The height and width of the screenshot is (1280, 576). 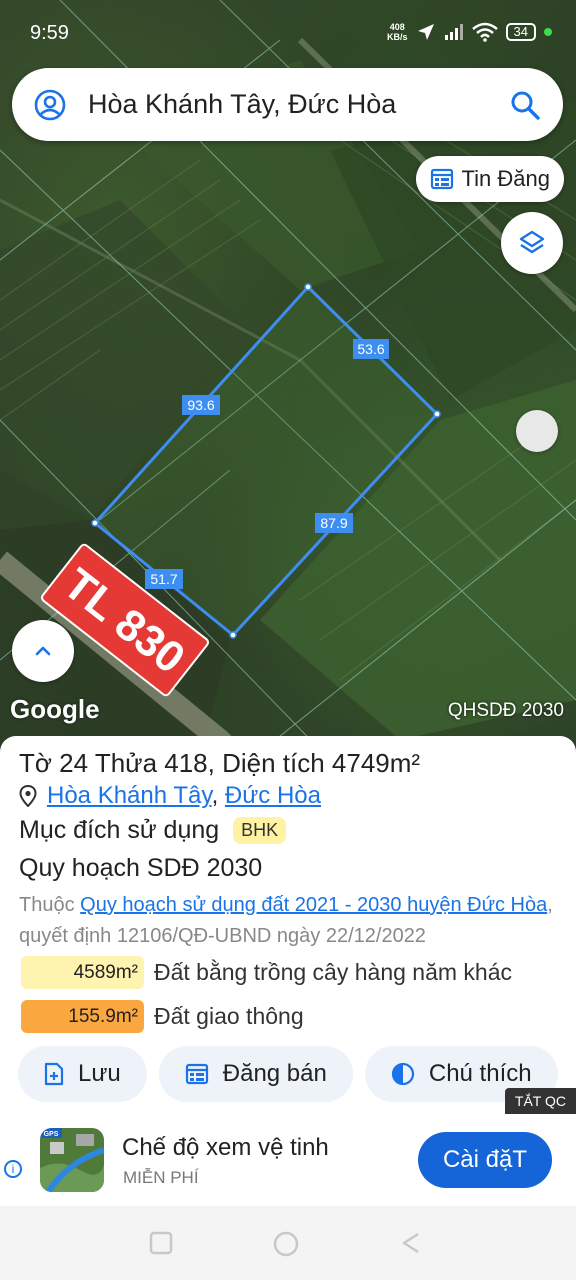 What do you see at coordinates (525, 105) in the screenshot?
I see `search-icon` at bounding box center [525, 105].